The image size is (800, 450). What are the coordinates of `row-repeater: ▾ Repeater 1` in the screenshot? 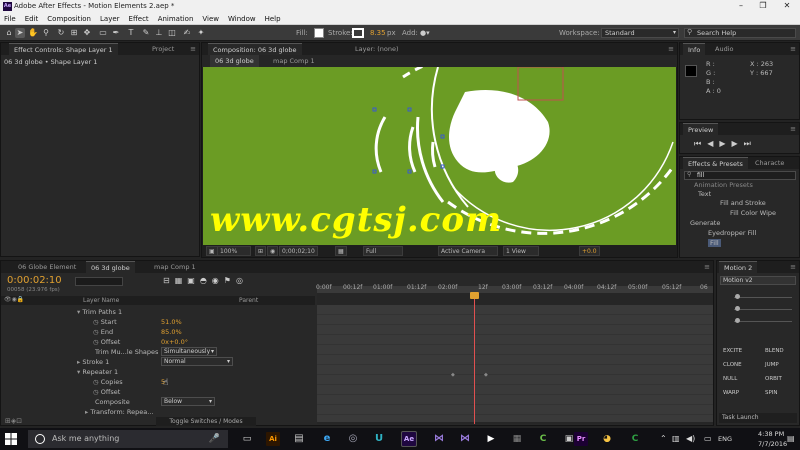 It's located at (97, 372).